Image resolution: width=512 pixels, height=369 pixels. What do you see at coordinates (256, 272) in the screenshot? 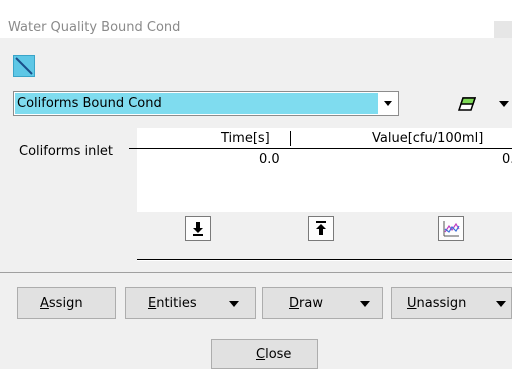
I see `section-divider` at bounding box center [256, 272].